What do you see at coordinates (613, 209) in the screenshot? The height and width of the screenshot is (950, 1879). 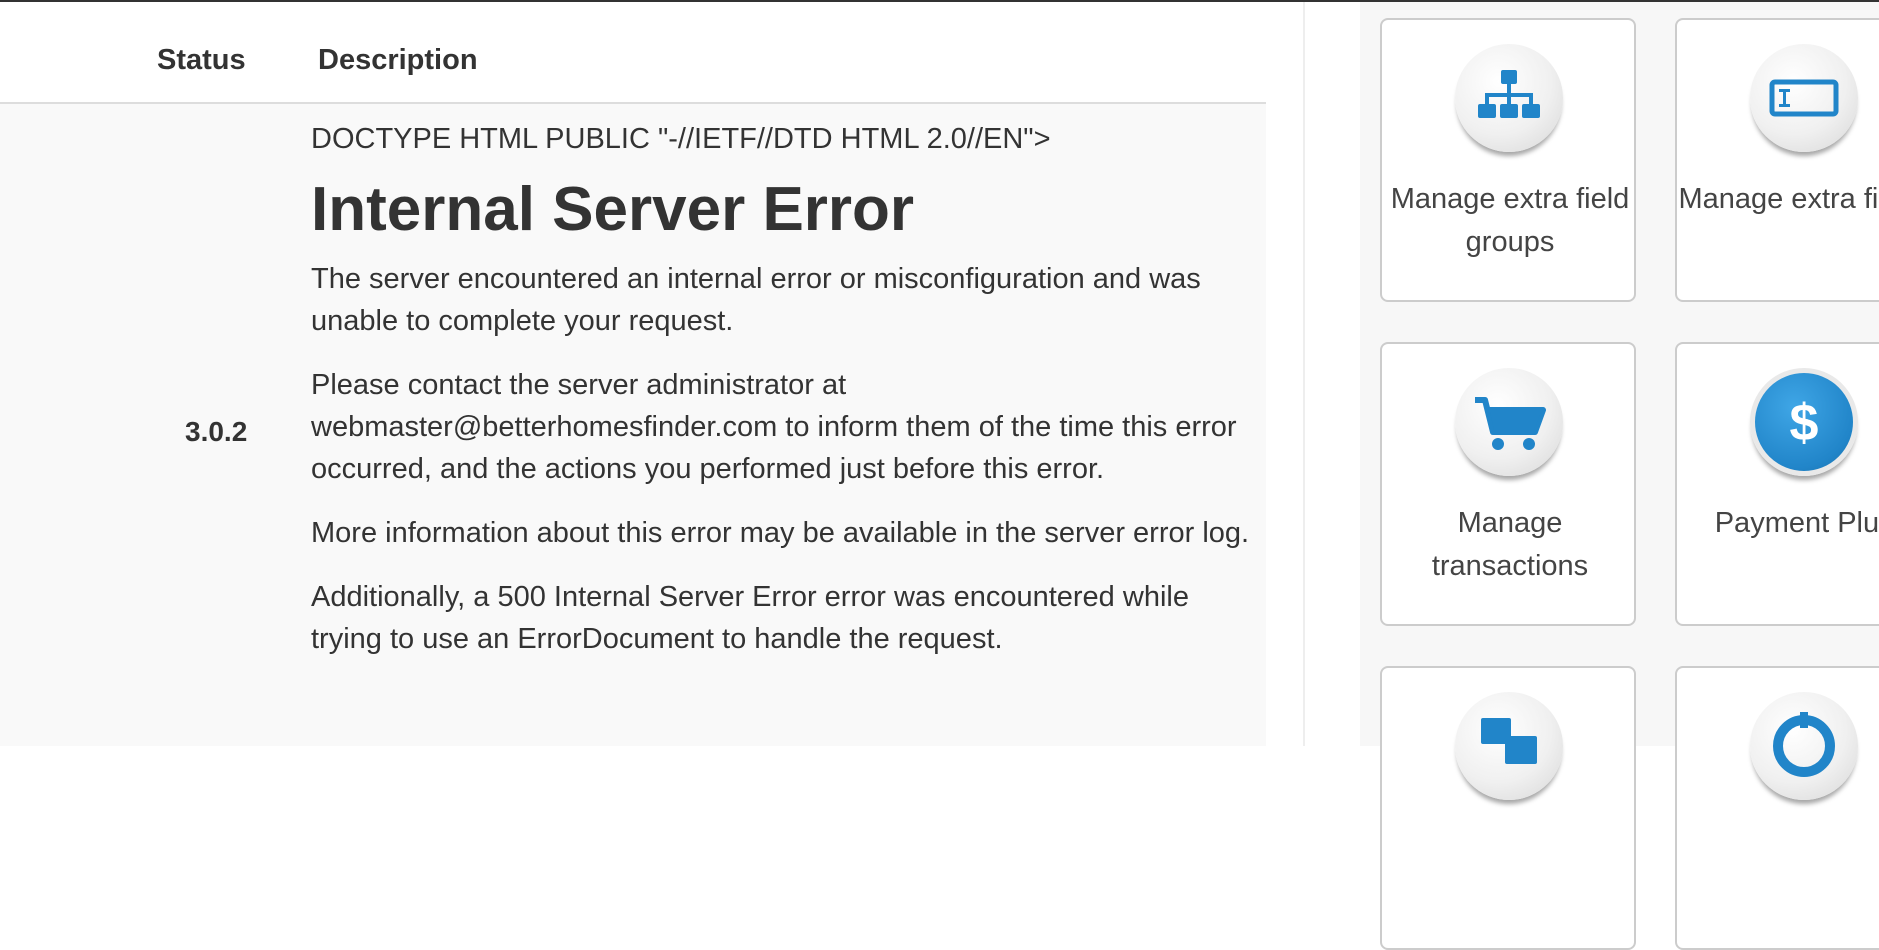 I see `error-heading: Internal Server Error` at bounding box center [613, 209].